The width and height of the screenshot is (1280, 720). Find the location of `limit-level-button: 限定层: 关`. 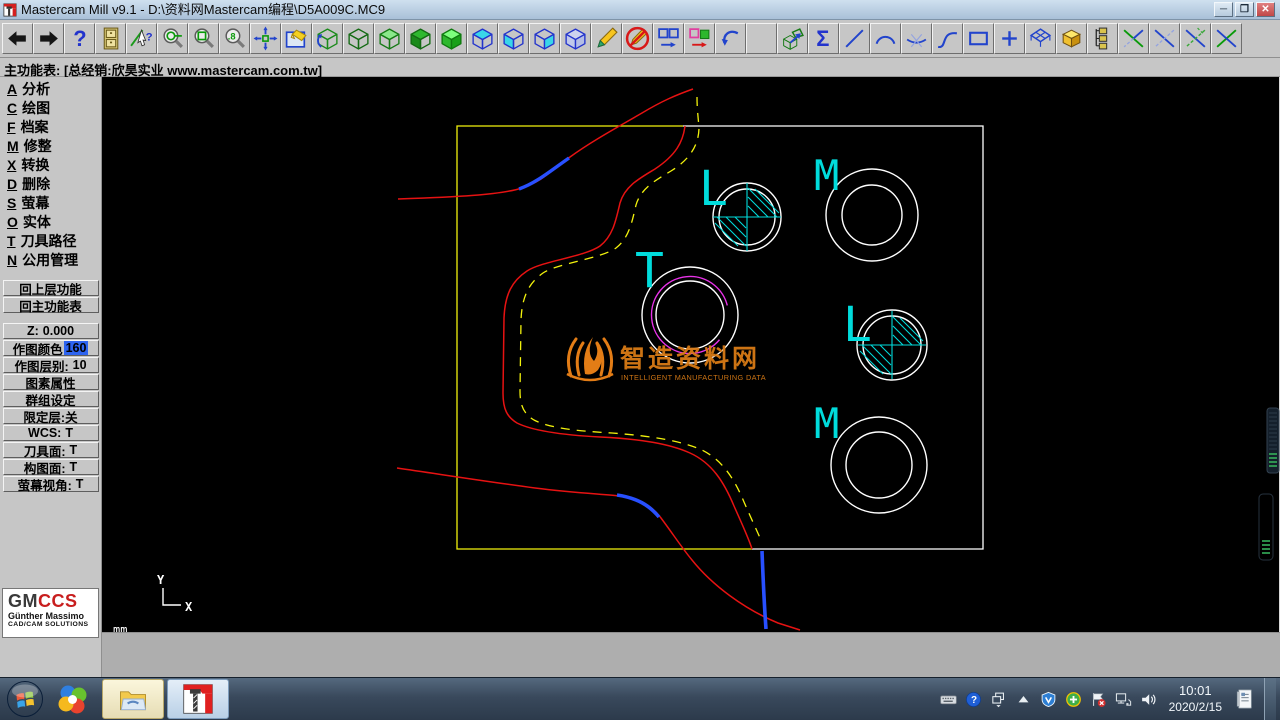

limit-level-button: 限定层: 关 is located at coordinates (50, 416).